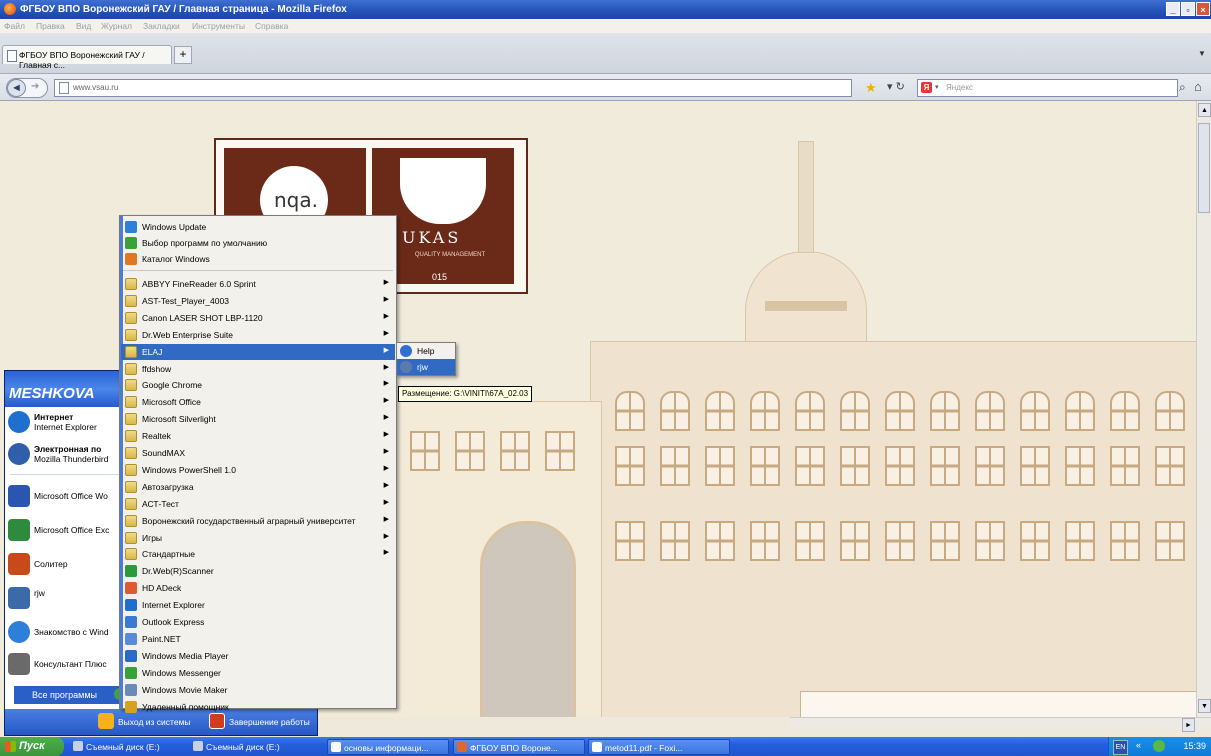  I want to click on program-item: SoundMAX ▶, so click(258, 453).